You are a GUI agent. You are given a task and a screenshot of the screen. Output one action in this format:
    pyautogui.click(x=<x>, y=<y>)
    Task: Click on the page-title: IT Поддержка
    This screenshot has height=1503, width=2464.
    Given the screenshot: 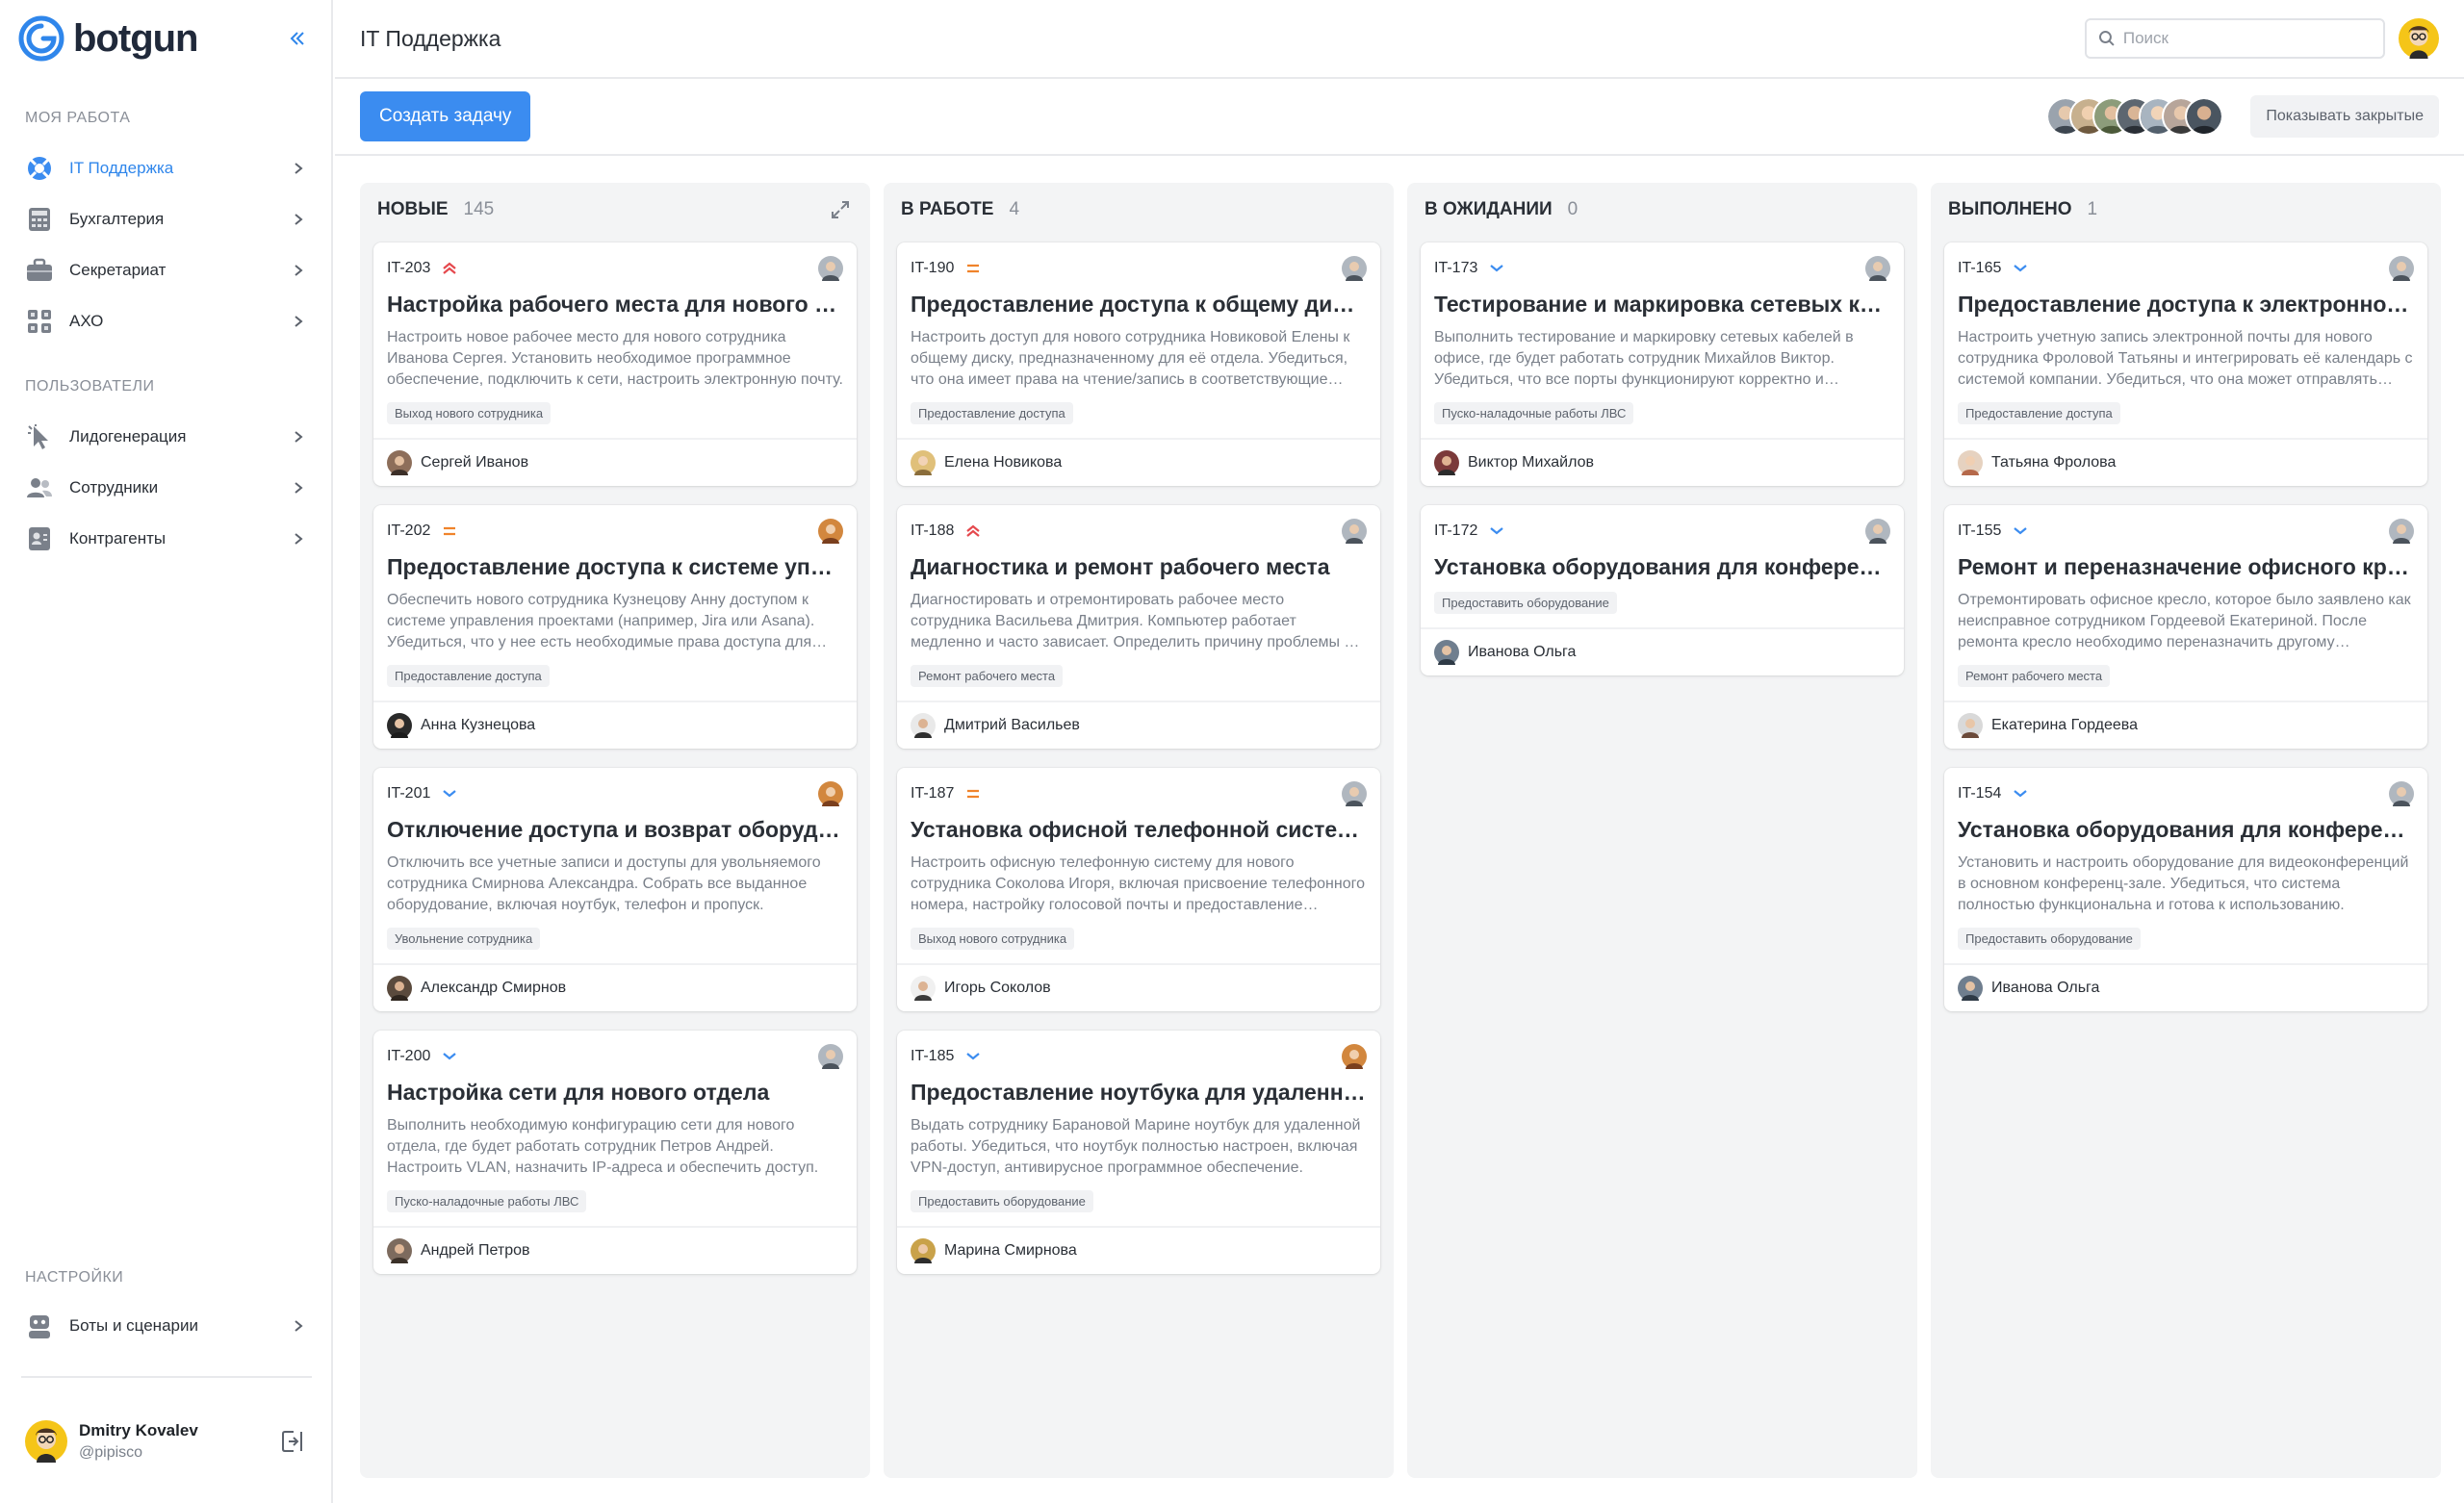 What is the action you would take?
    pyautogui.click(x=430, y=38)
    